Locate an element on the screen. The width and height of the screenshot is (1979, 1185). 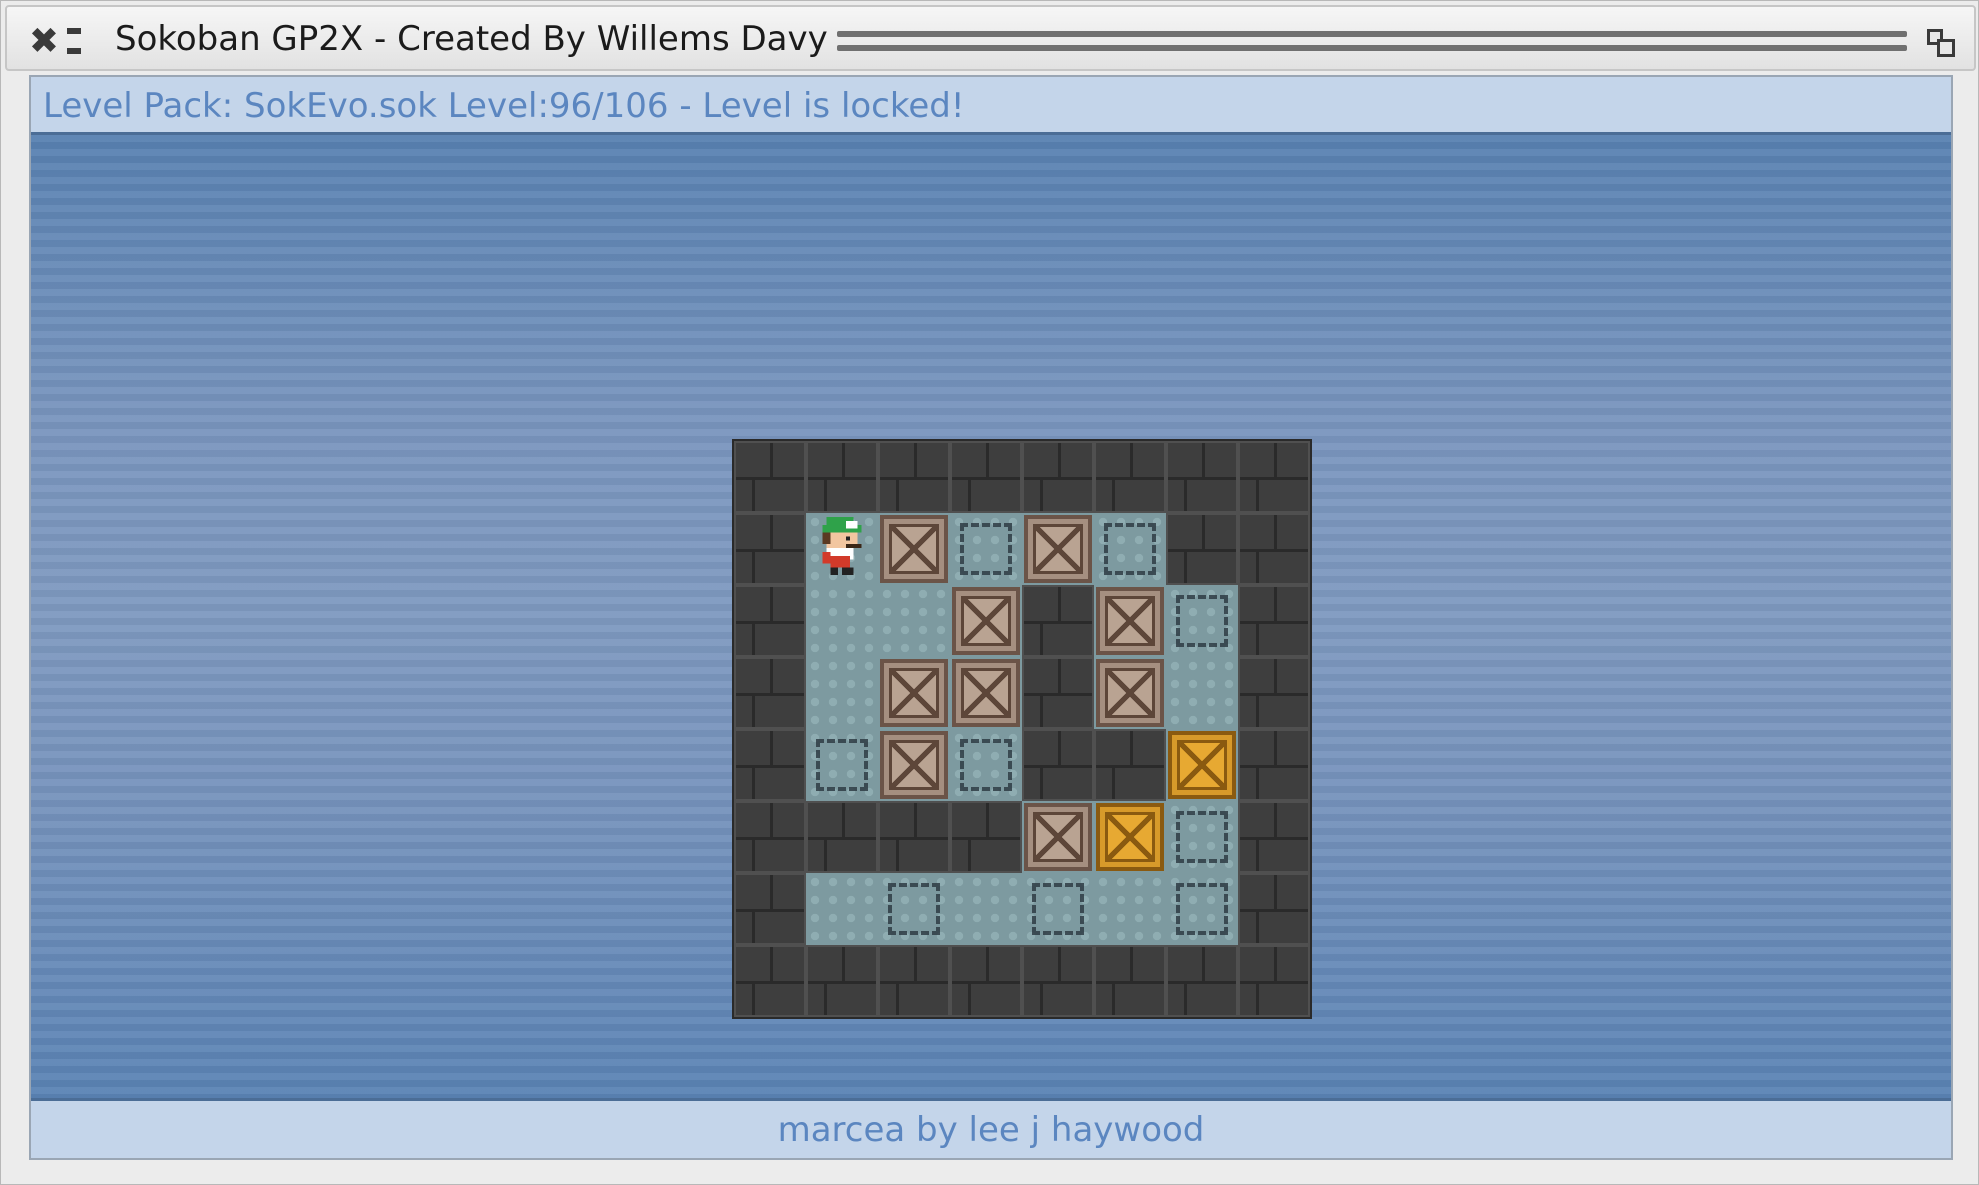
level-author-credit: marcea by lee j haywood is located at coordinates (991, 1130).